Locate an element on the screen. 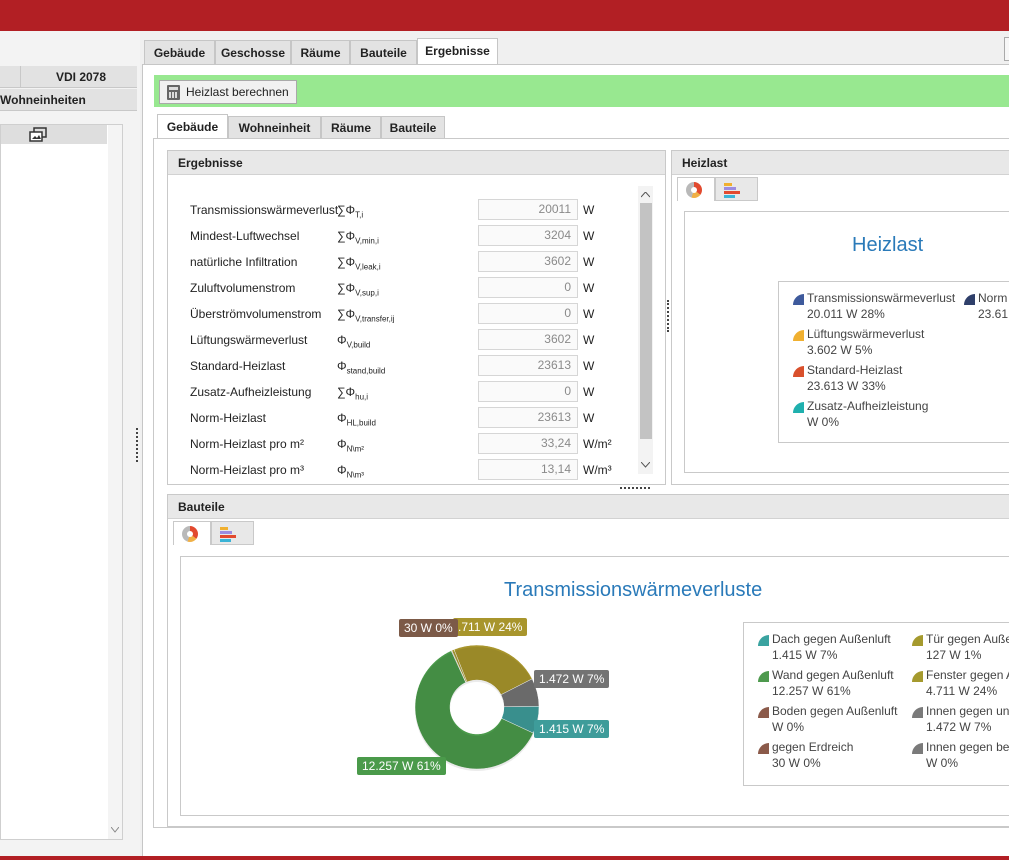 This screenshot has width=1009, height=860. legend-detail: 30 W 0% is located at coordinates (796, 763).